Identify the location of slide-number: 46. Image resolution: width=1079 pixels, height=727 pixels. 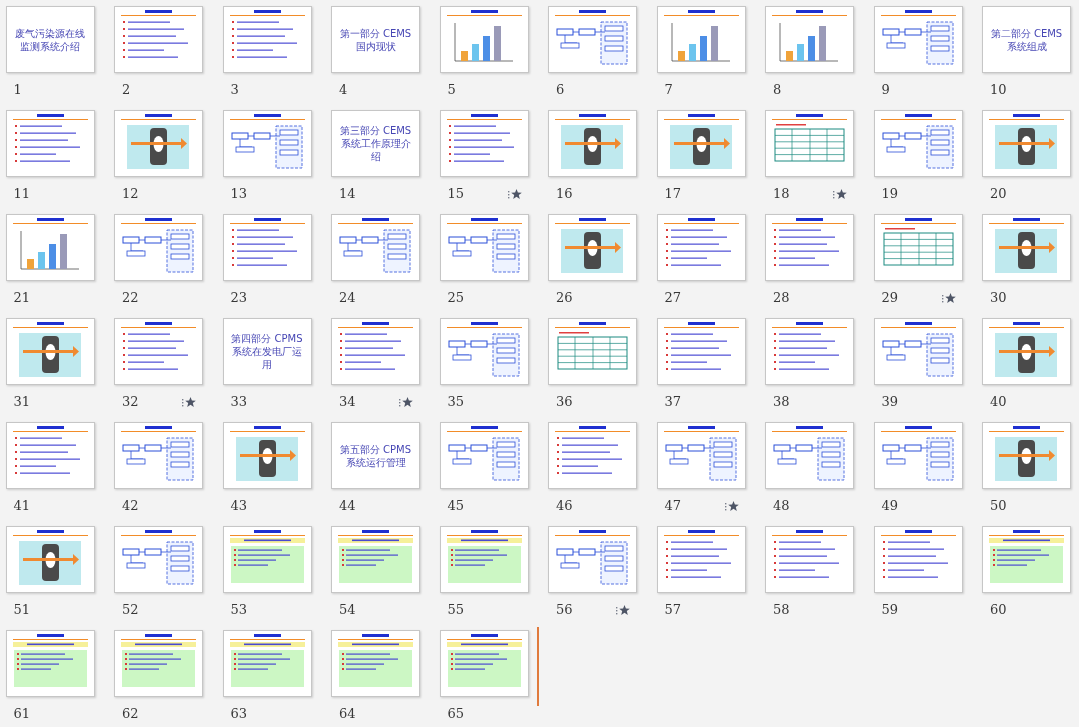
(564, 506).